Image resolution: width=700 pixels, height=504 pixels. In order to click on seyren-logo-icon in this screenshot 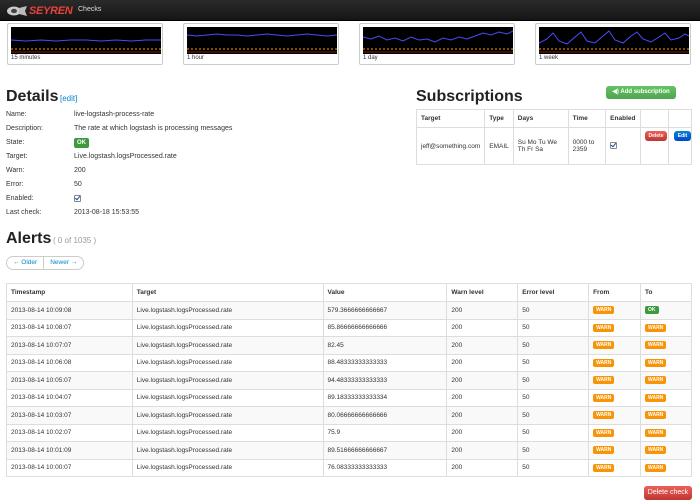, I will do `click(17, 10)`.